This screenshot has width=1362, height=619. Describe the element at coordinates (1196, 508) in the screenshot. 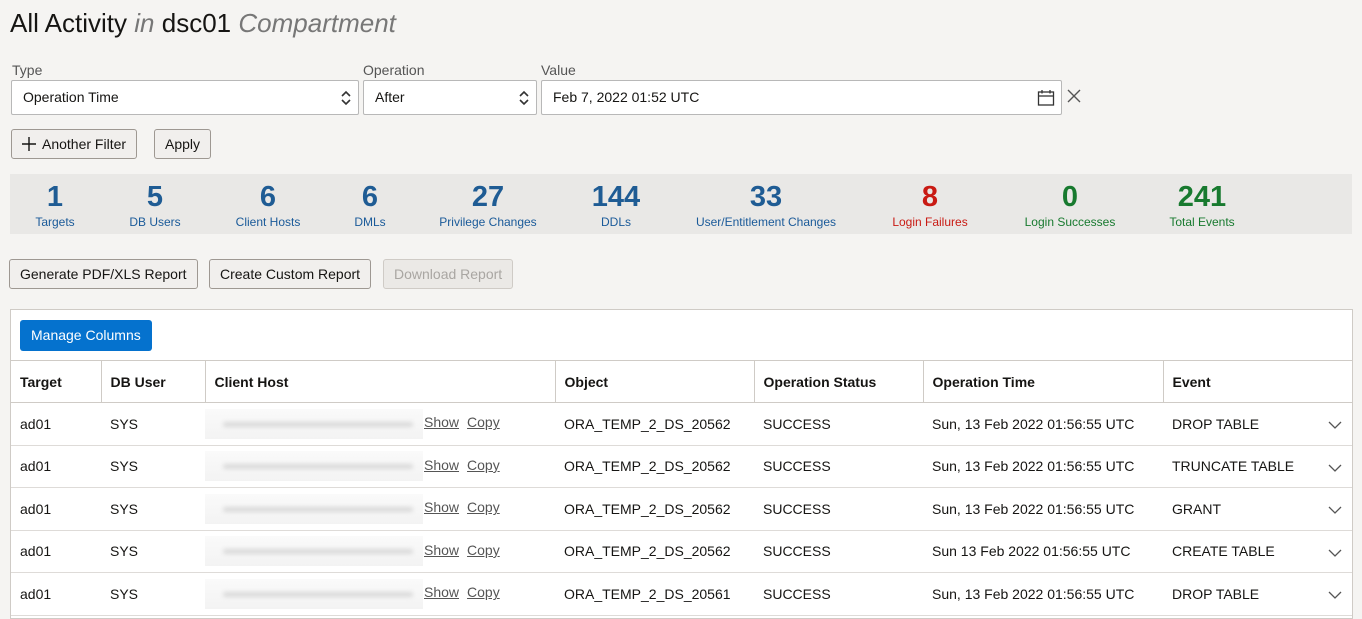

I see `event-text: GRANT` at that location.